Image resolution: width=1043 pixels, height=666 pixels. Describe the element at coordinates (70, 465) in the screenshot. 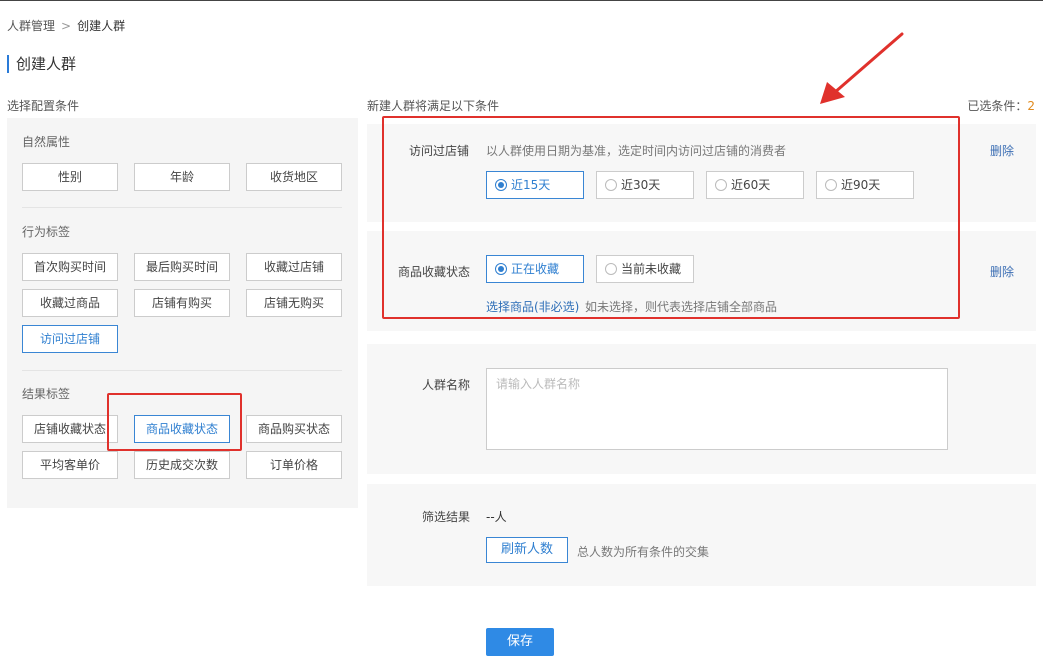

I see `tag-avg-order-value: 平均客单价` at that location.